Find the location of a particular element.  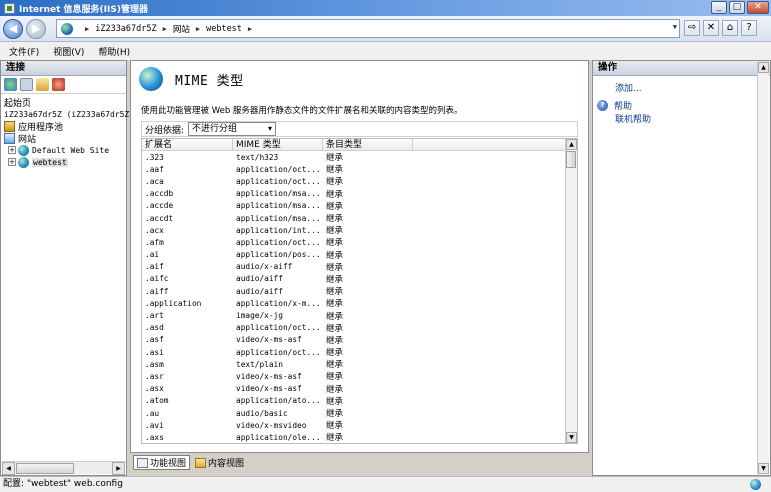

cell-mime-type: audio/basic is located at coordinates (262, 413).